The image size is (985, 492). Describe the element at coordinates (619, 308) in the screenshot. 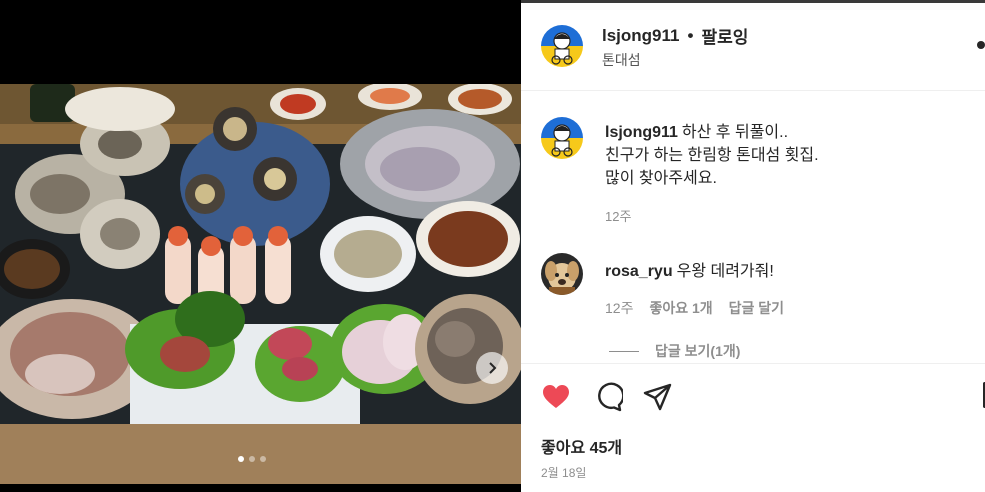

I see `comment-timestamp: 12주` at that location.